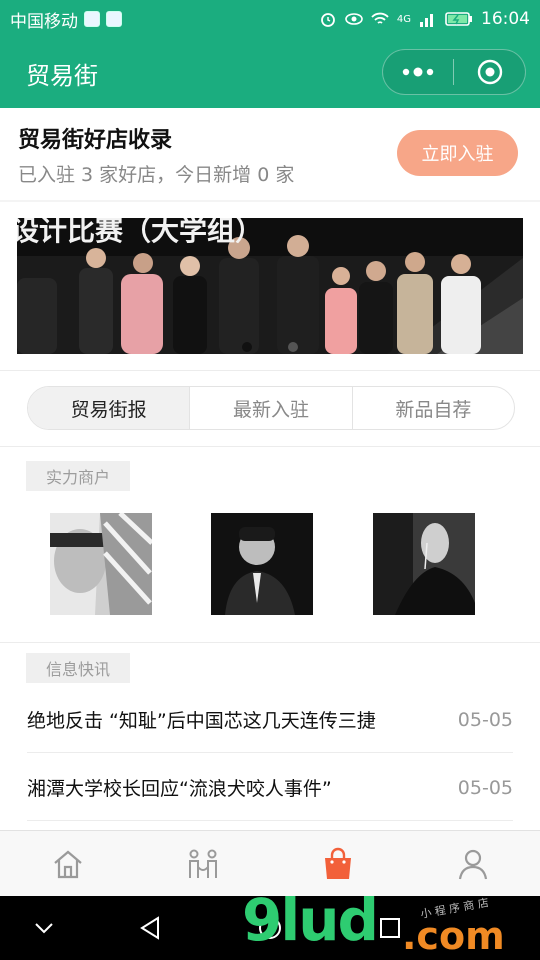 The width and height of the screenshot is (540, 960). I want to click on nav-hide-button, so click(44, 928).